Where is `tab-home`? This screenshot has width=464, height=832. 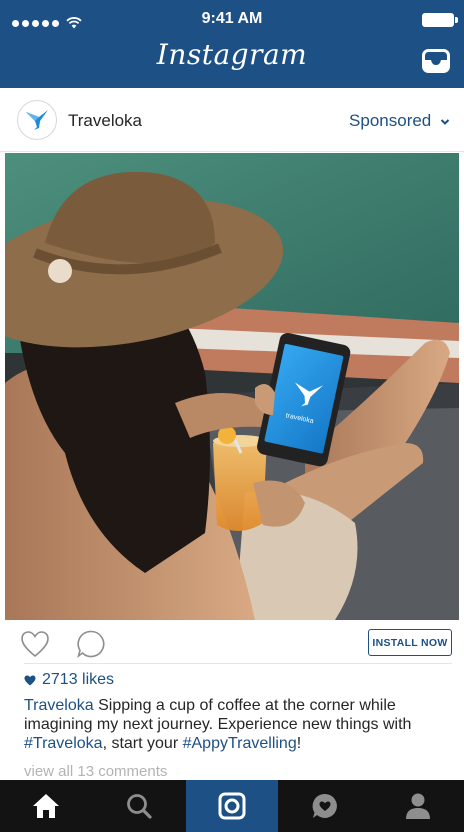
tab-home is located at coordinates (46, 806).